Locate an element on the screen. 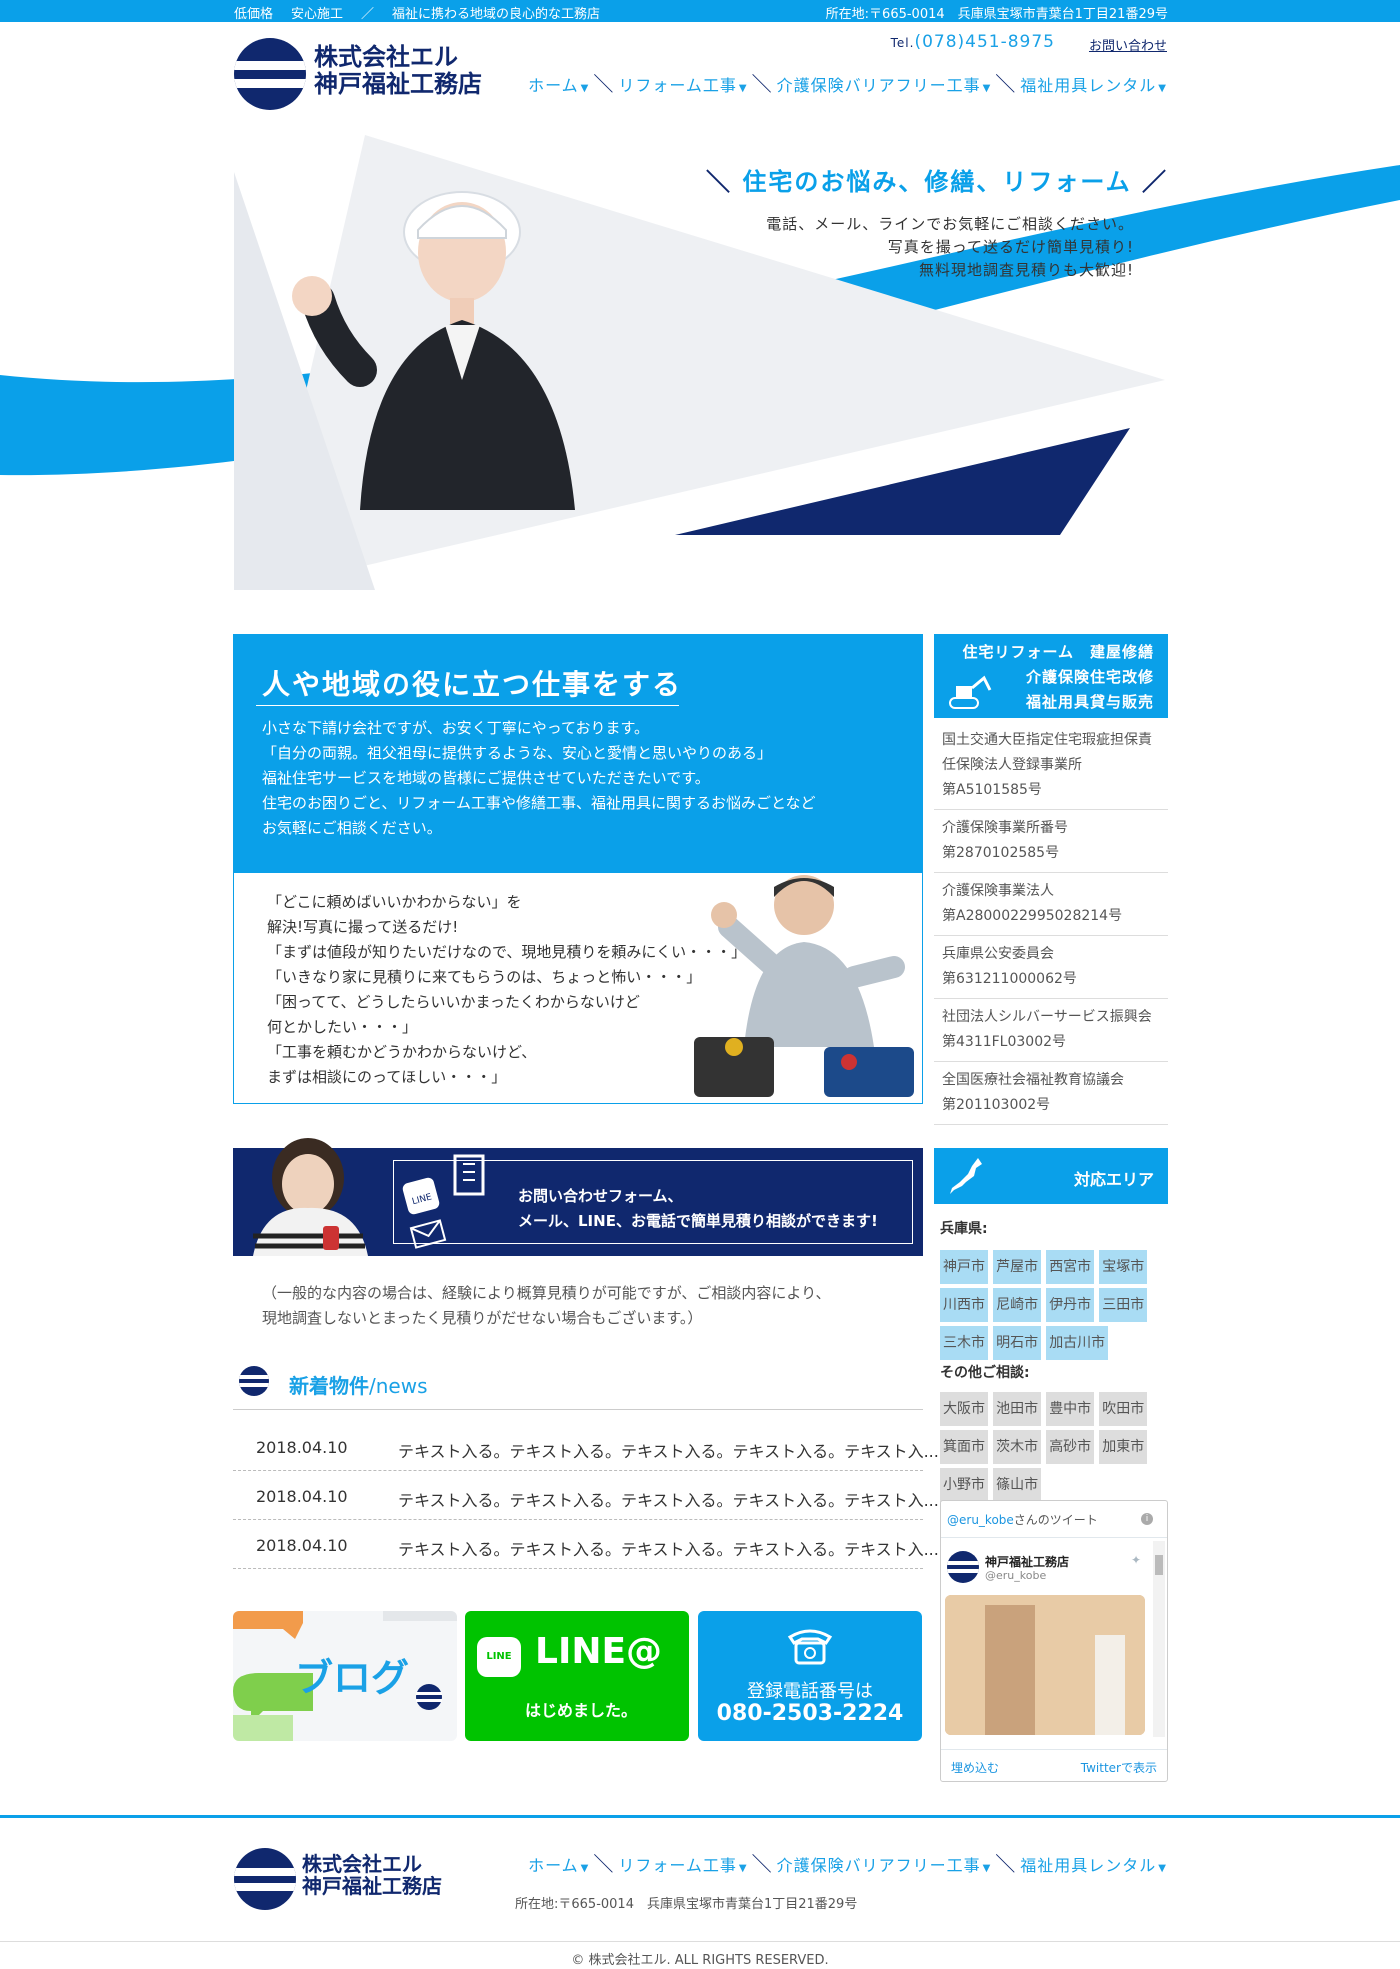  city-tag: 吹田市 is located at coordinates (1123, 1409).